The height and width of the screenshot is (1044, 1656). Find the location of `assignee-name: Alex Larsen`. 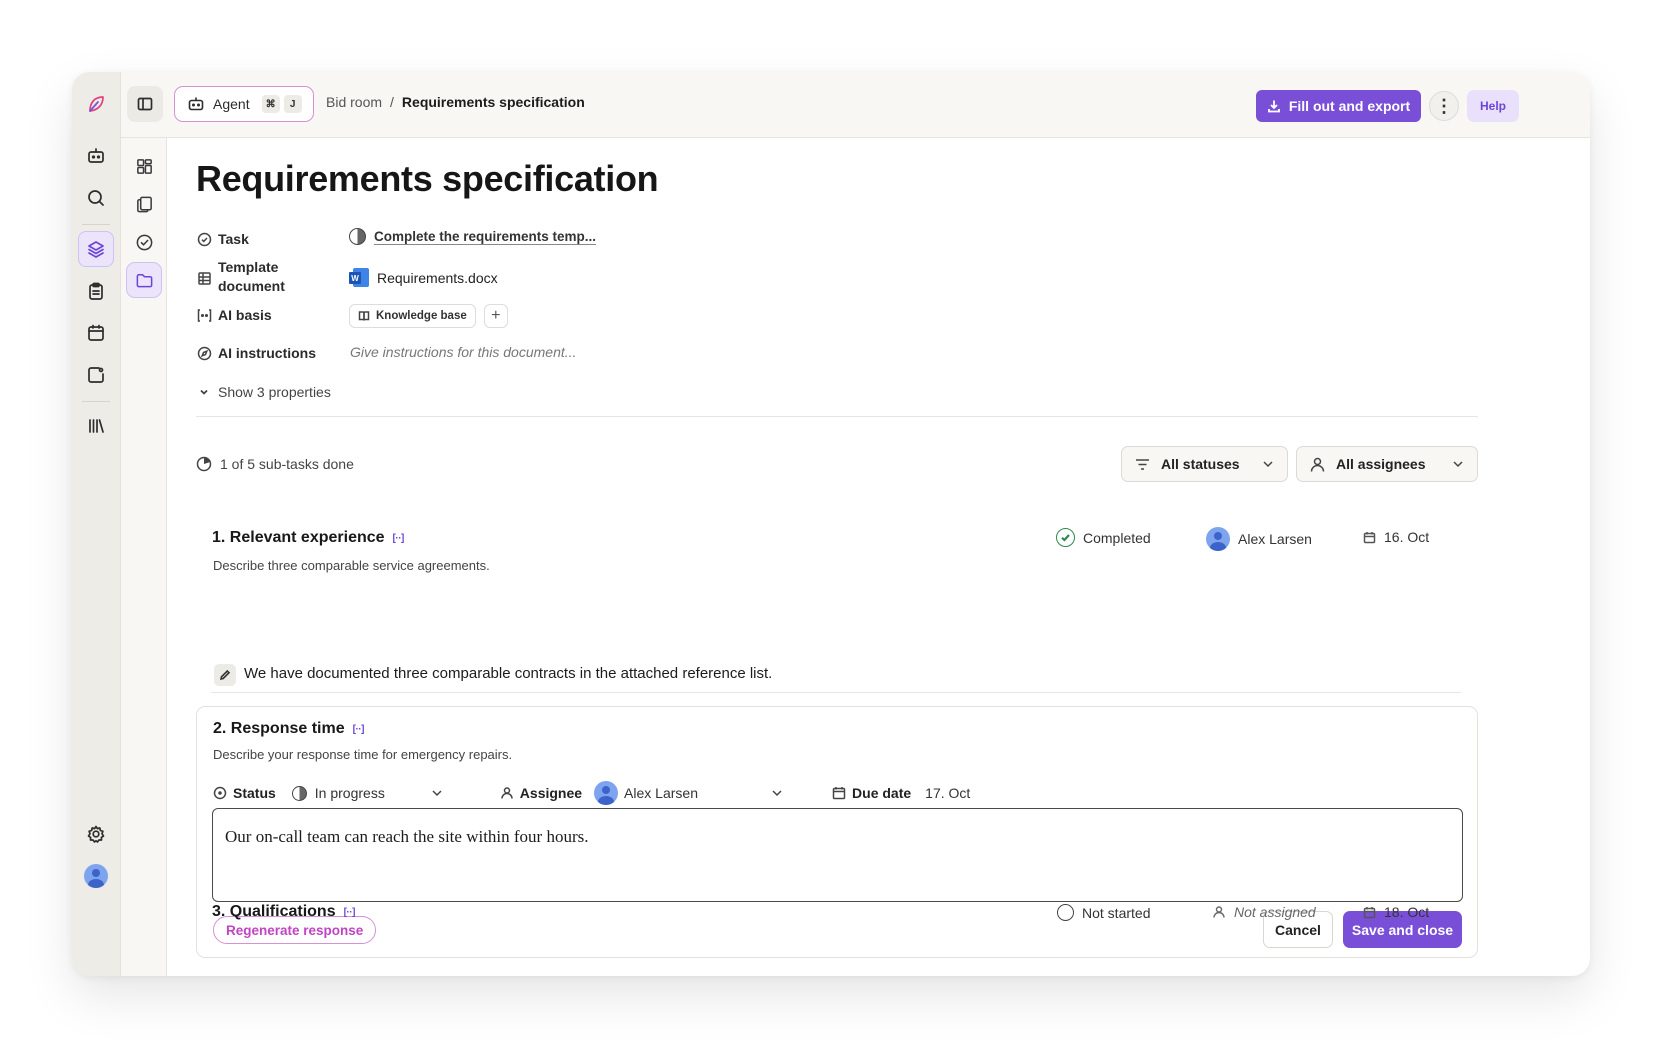

assignee-name: Alex Larsen is located at coordinates (1275, 539).